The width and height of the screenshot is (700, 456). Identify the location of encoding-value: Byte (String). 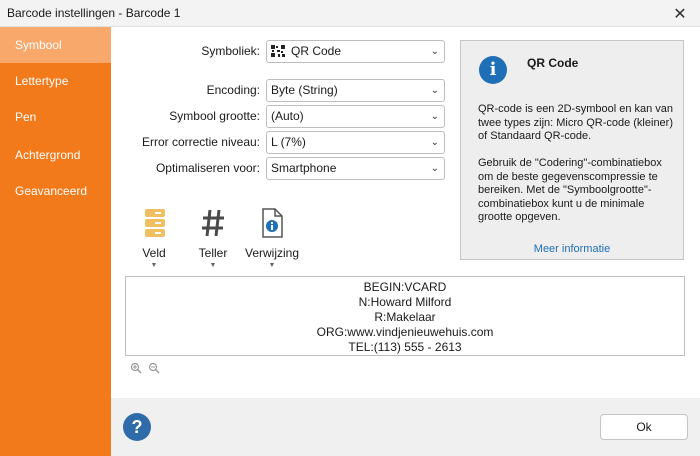
(304, 90).